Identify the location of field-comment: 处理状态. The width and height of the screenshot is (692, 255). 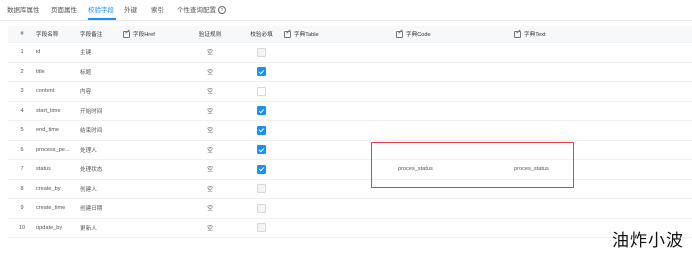
(101, 169).